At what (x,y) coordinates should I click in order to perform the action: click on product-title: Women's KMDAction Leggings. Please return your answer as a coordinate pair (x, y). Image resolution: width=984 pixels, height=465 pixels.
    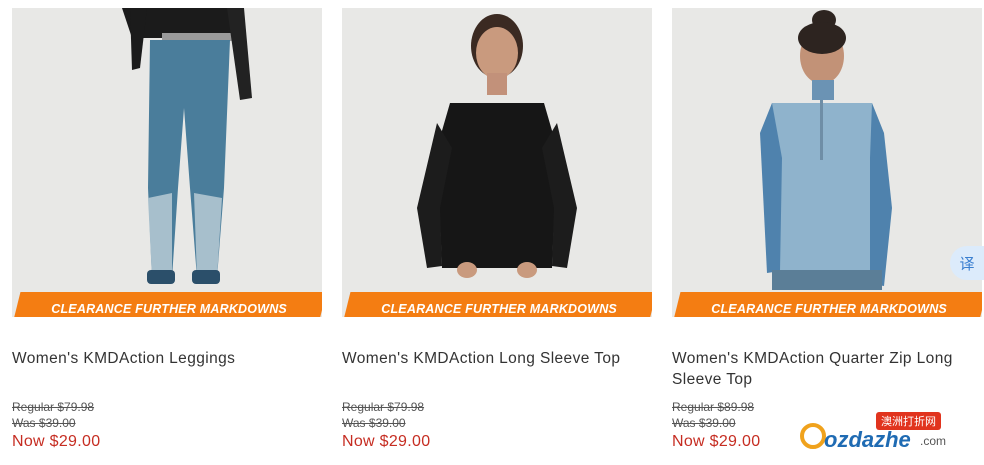
    Looking at the image, I should click on (162, 358).